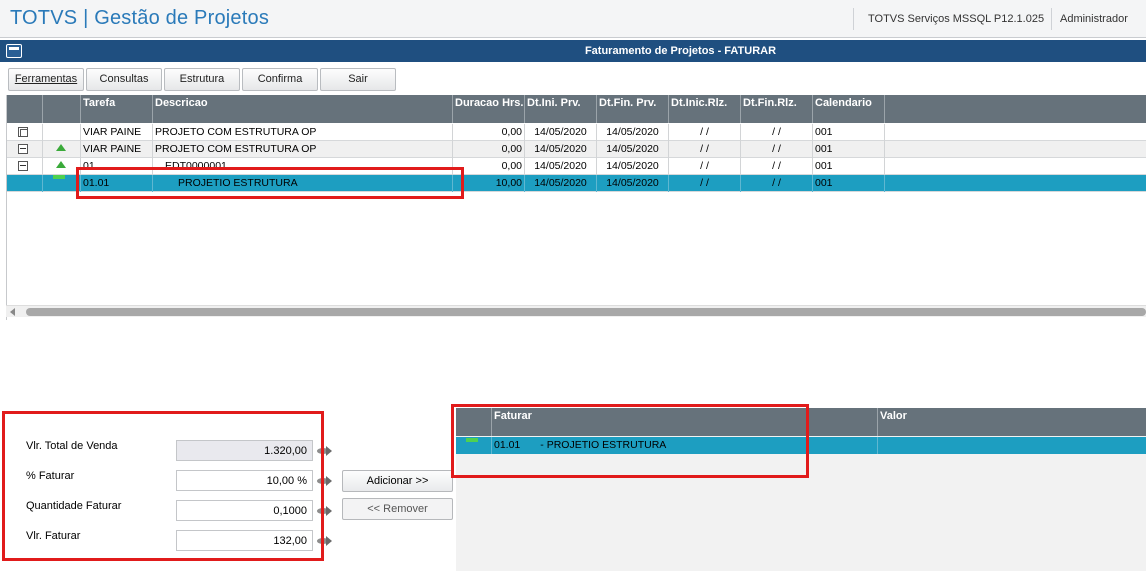  What do you see at coordinates (680, 51) in the screenshot?
I see `window-title: Faturamento de Projetos - FATURAR` at bounding box center [680, 51].